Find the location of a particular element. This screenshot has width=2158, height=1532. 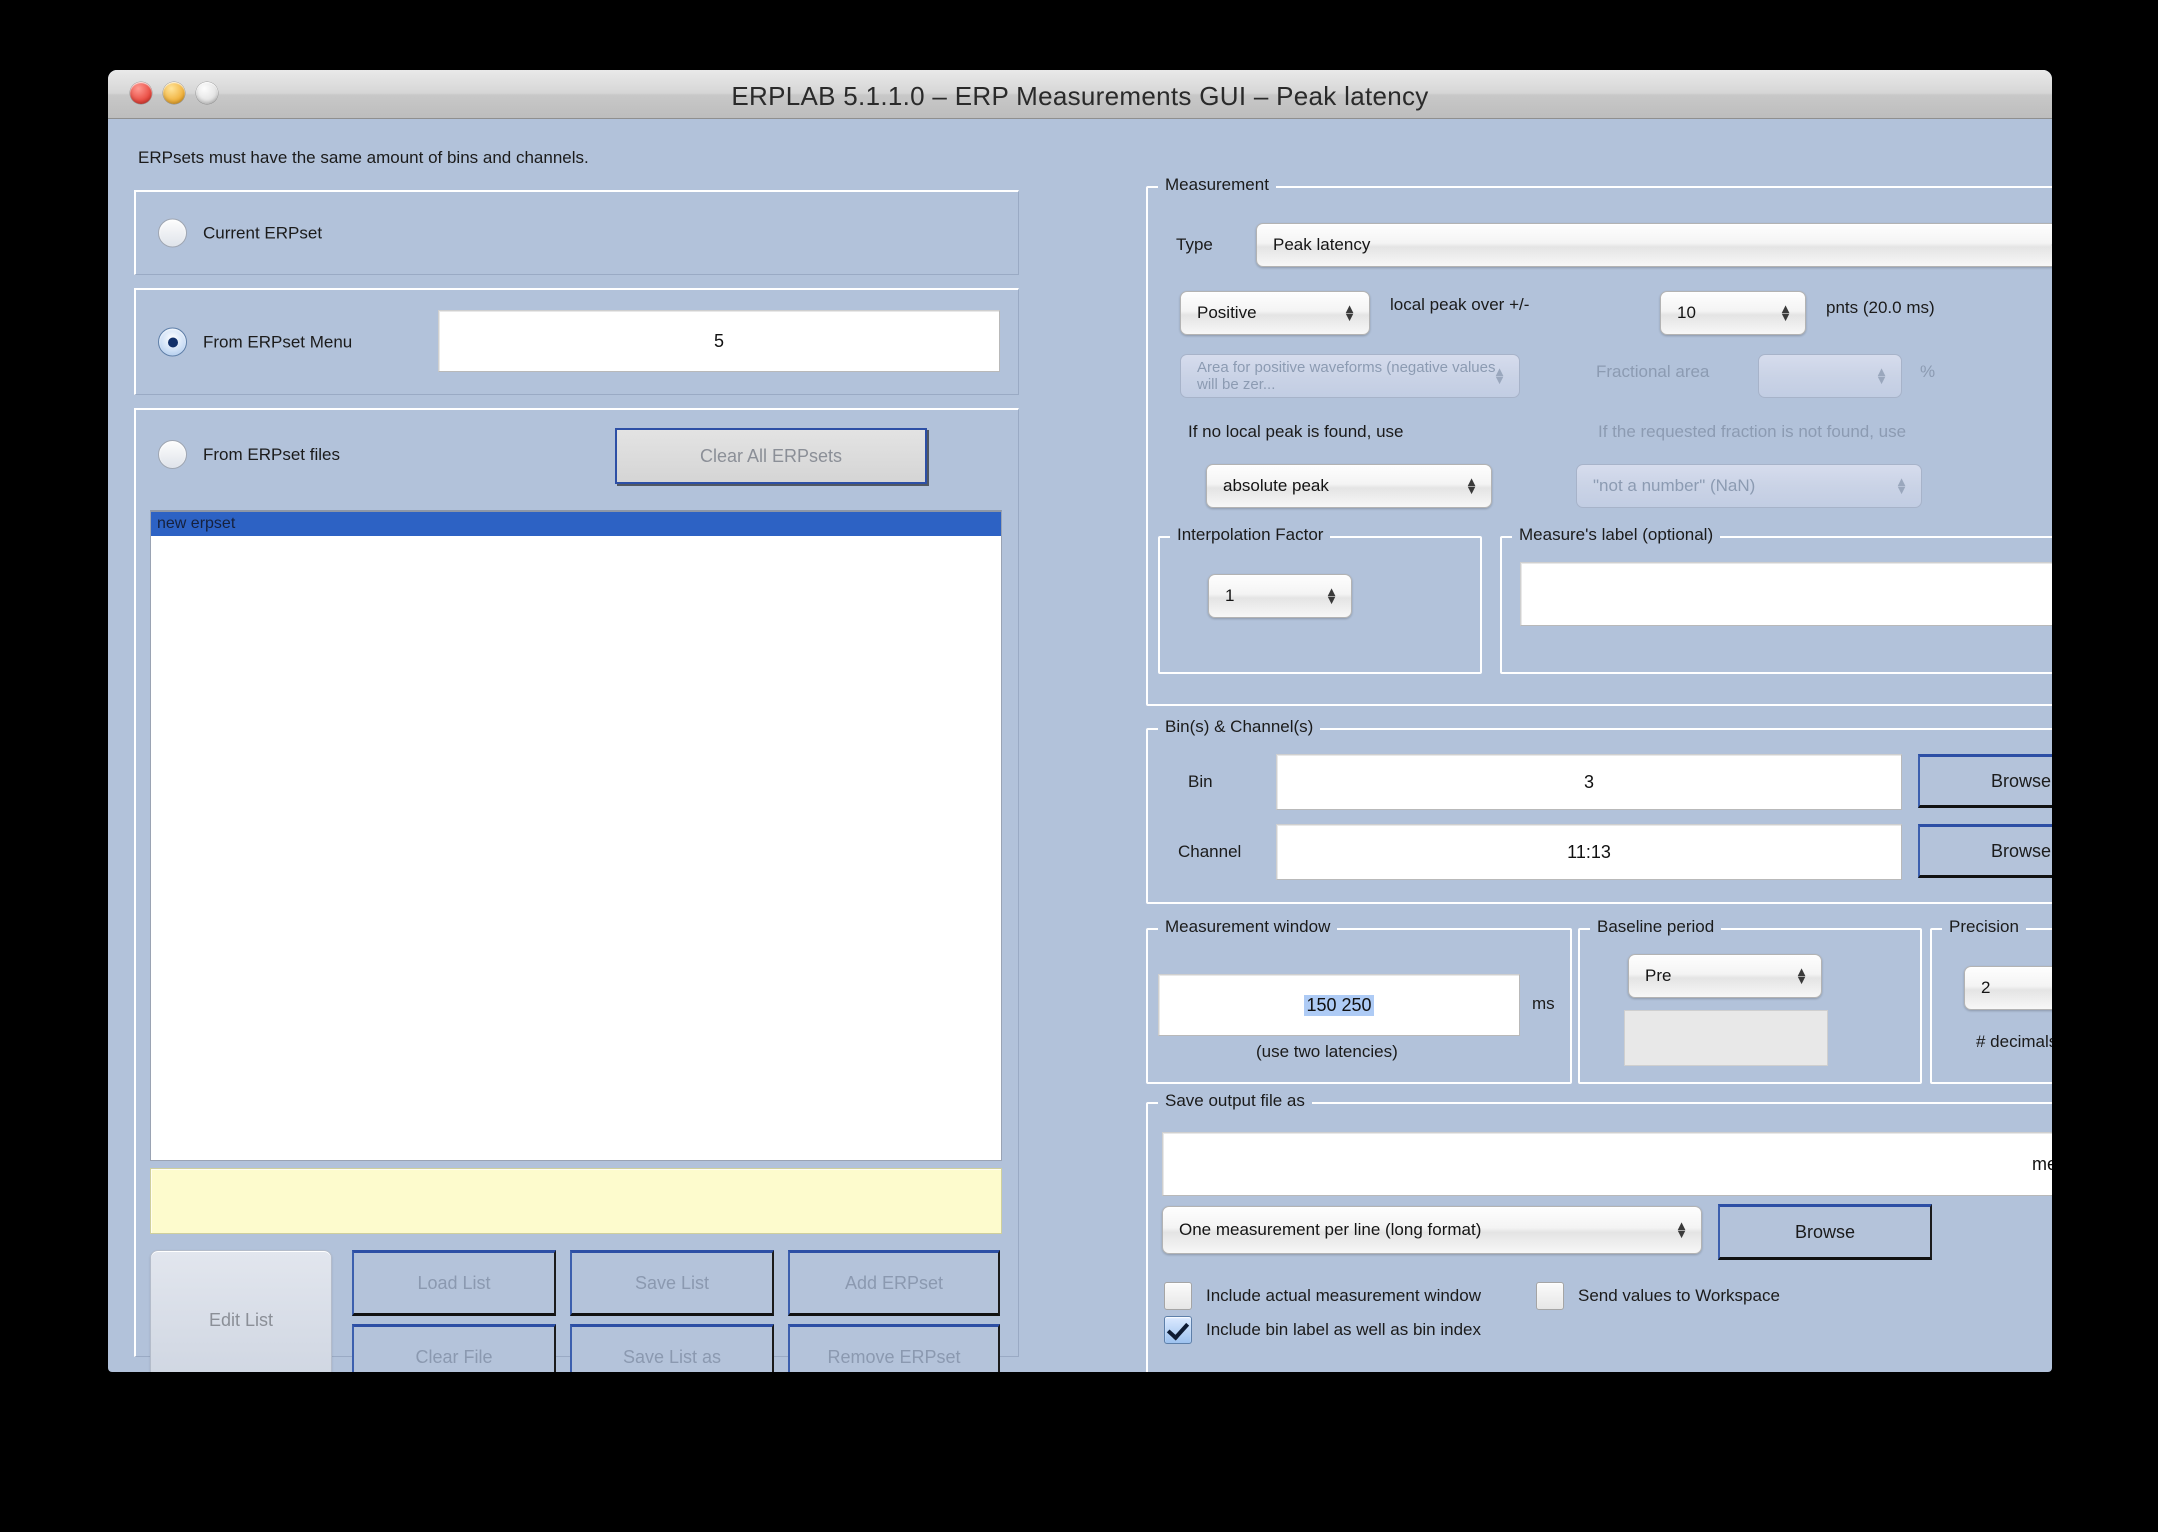

precision-value: 2 is located at coordinates (1986, 987).